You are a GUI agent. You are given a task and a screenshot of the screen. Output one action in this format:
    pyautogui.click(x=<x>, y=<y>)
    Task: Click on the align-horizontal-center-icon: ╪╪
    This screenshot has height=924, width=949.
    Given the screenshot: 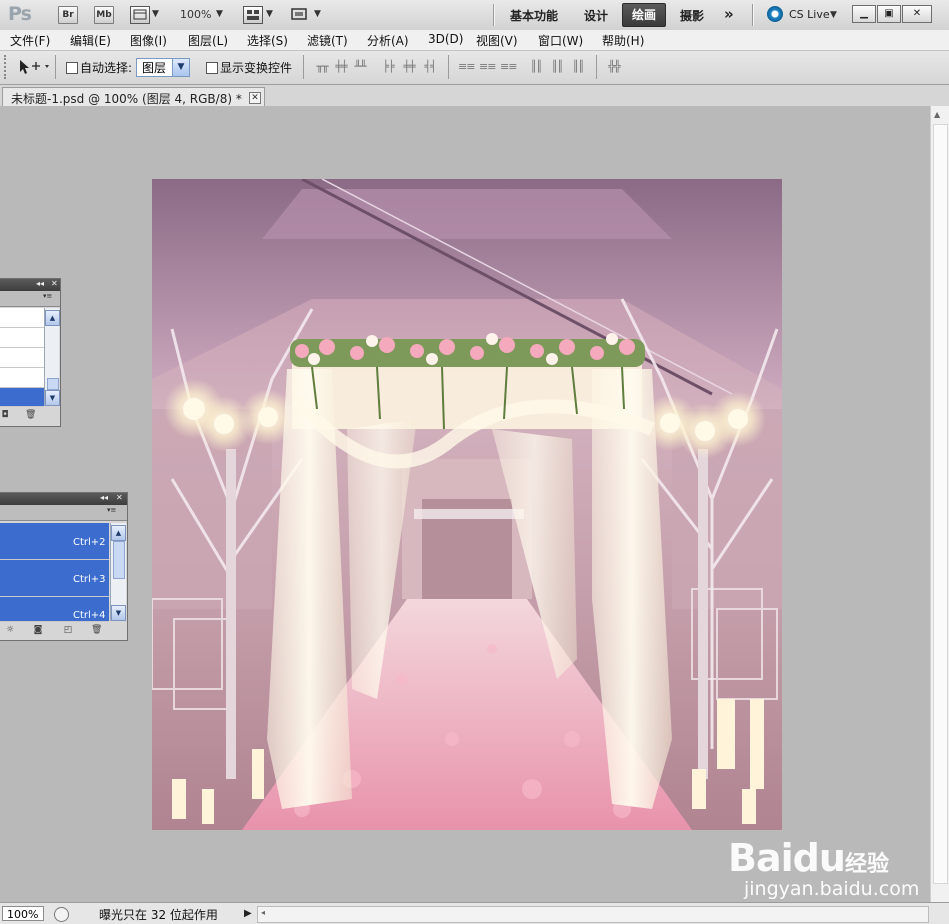 What is the action you would take?
    pyautogui.click(x=409, y=67)
    